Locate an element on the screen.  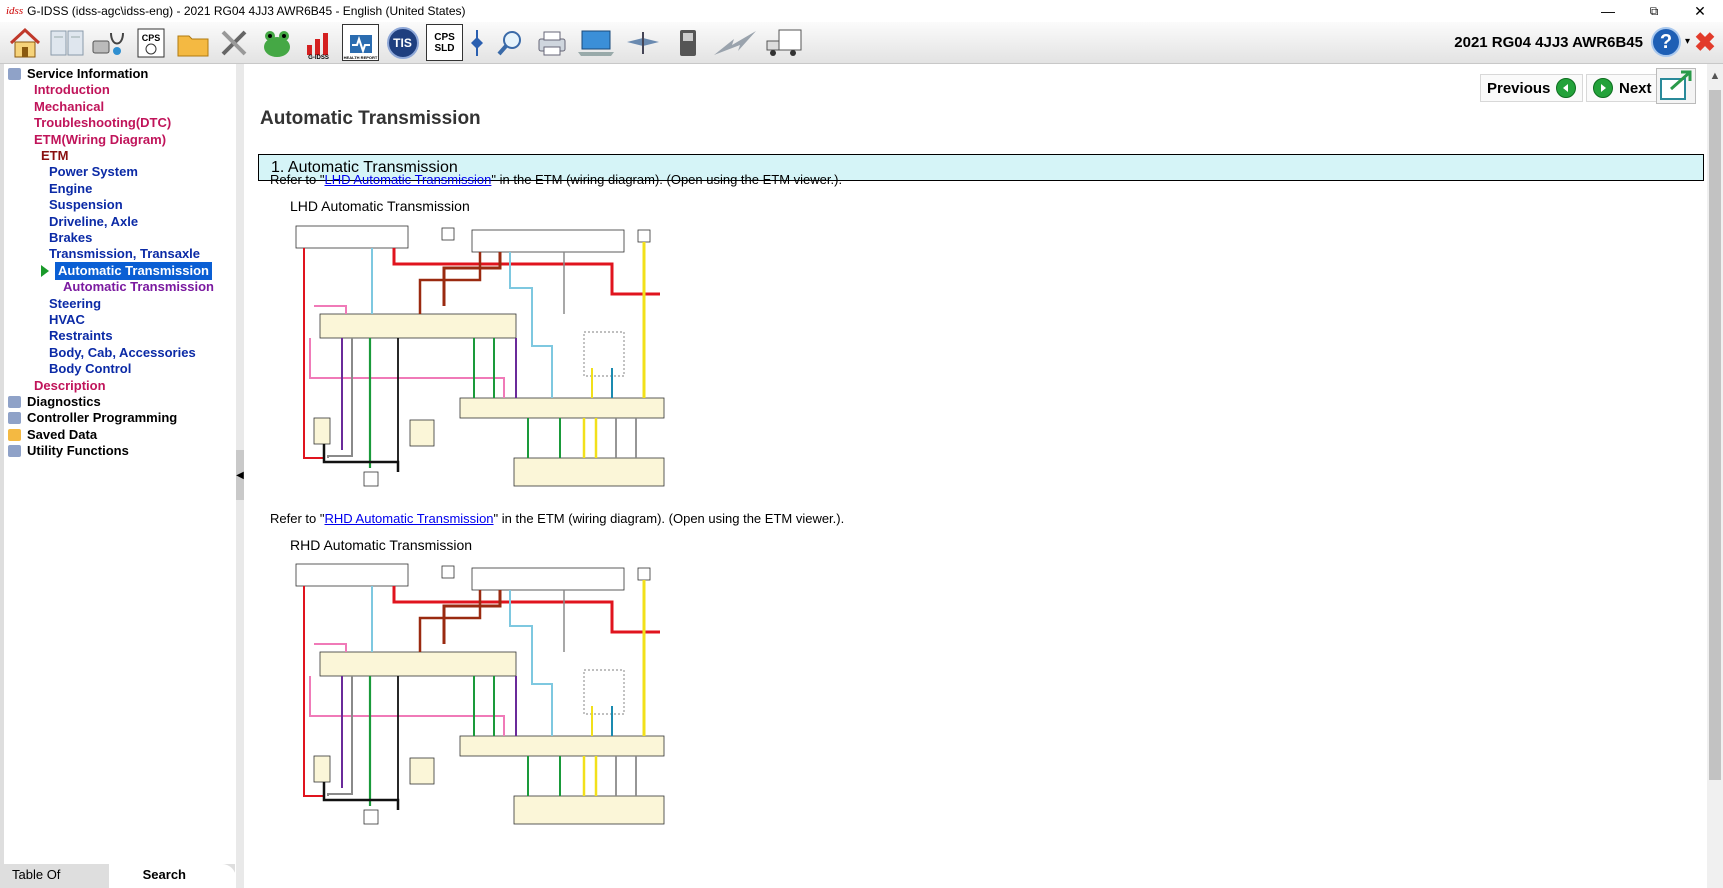
vehicle-identifier: 2021 RG04 4JJ3 AWR6B45 is located at coordinates (1548, 42).